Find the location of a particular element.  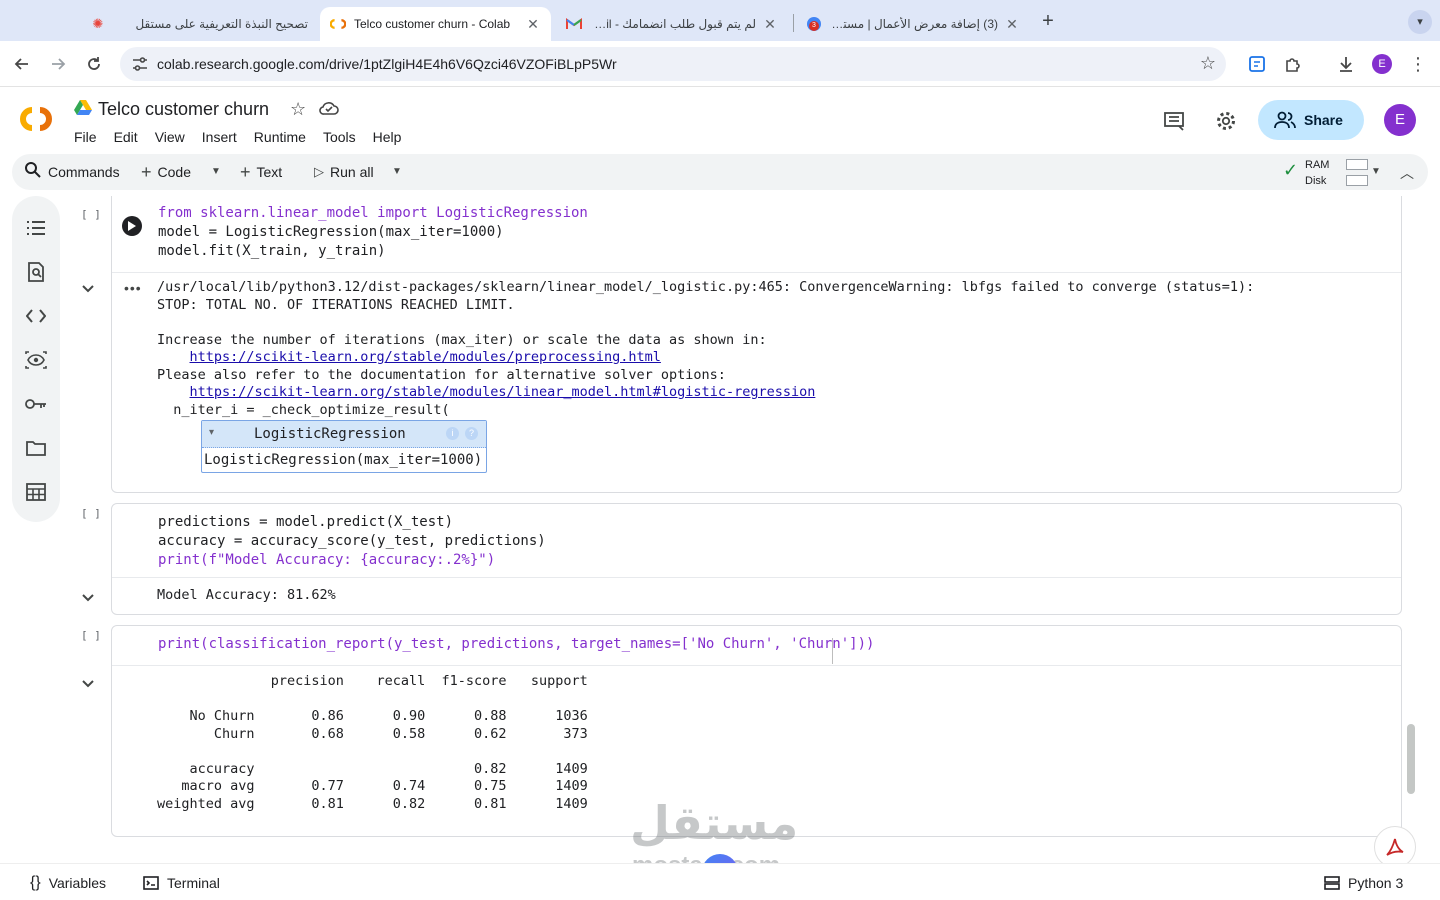

disk-usage-bar is located at coordinates (1357, 180).